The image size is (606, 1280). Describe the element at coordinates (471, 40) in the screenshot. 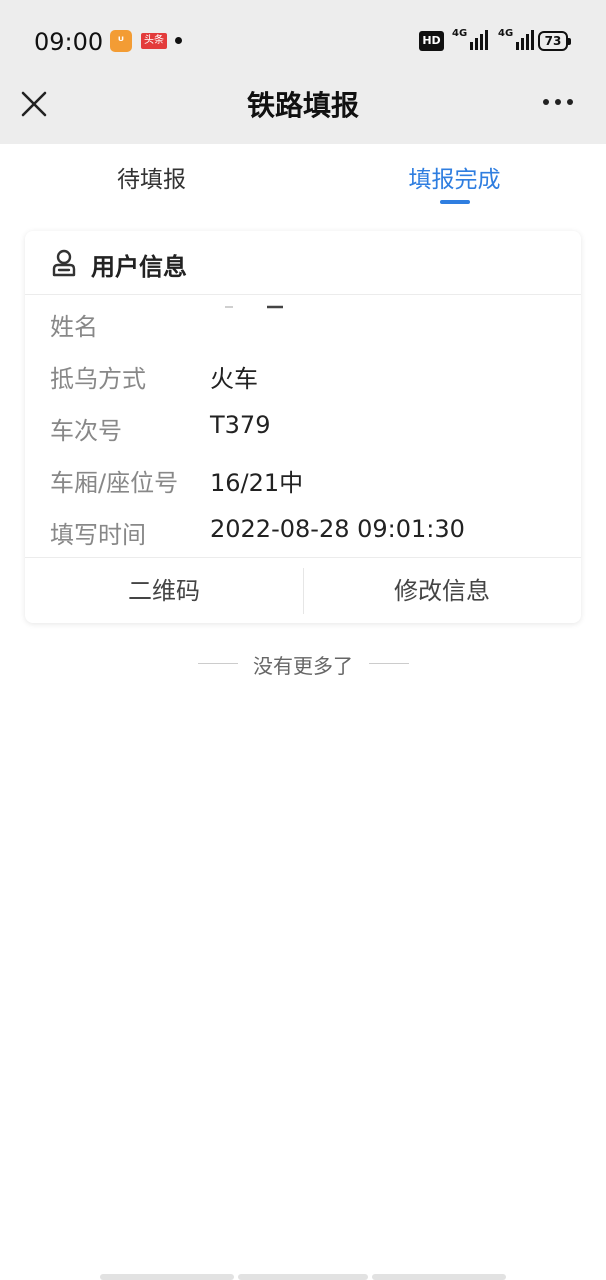

I see `signal-strength-icon: 4G` at that location.